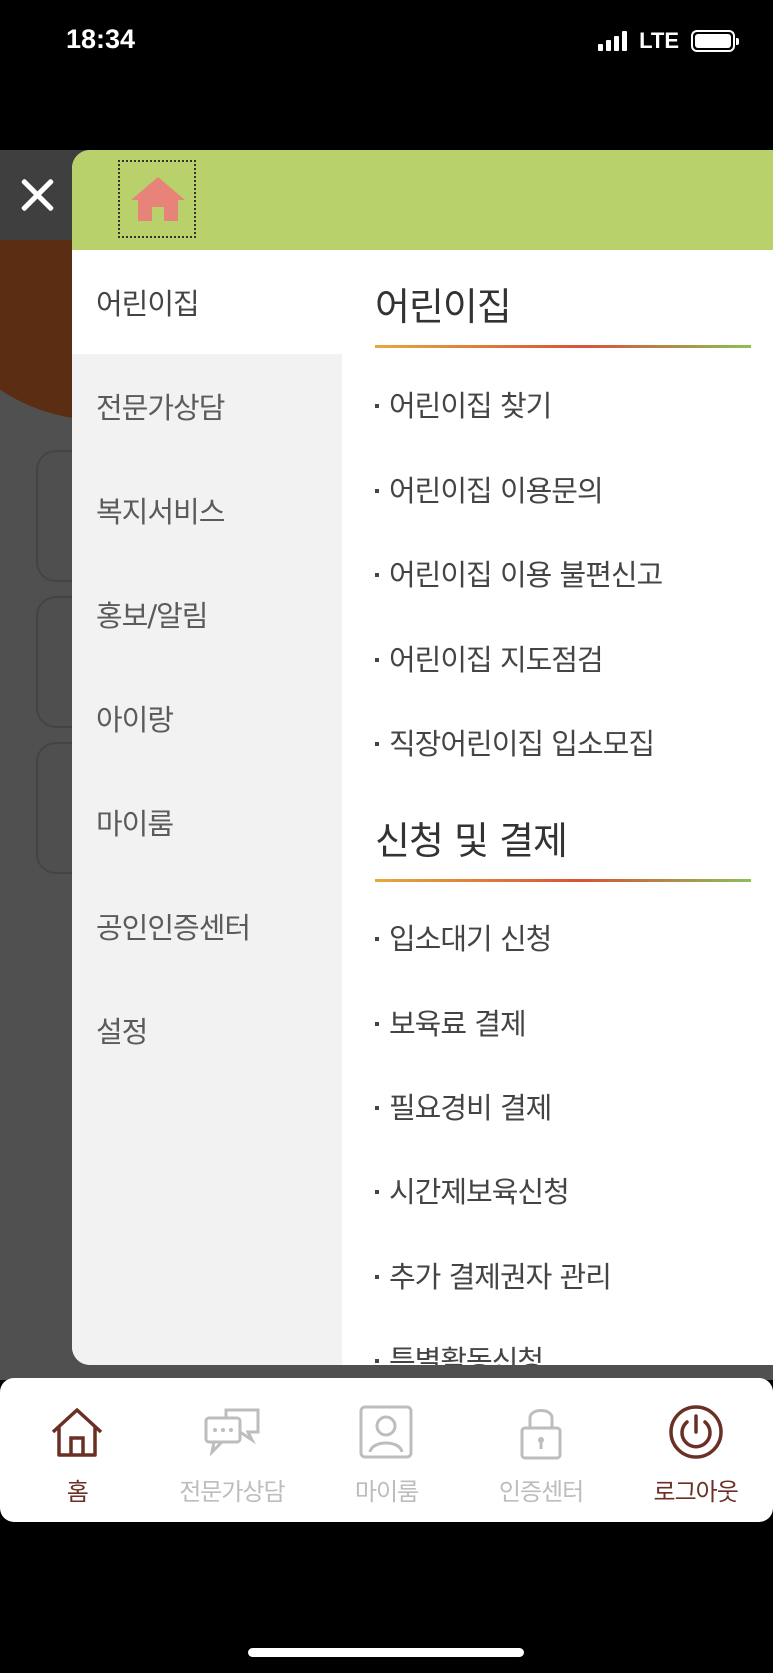  Describe the element at coordinates (207, 302) in the screenshot. I see `category-childcare: 어린이집` at that location.